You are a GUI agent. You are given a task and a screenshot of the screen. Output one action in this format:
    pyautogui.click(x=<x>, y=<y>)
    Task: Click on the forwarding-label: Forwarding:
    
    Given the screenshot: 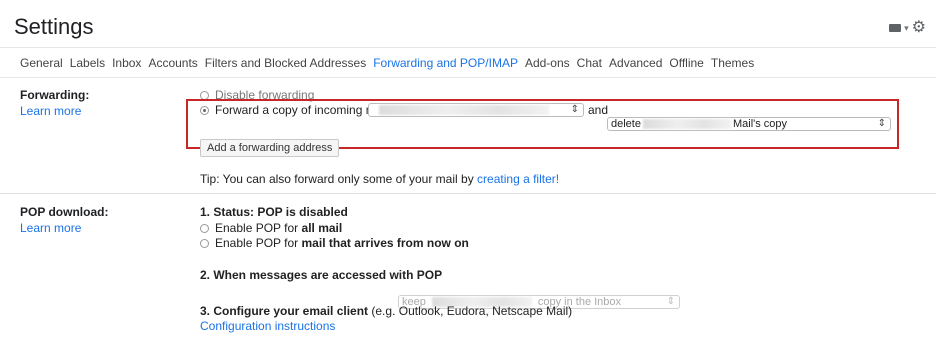 What is the action you would take?
    pyautogui.click(x=55, y=95)
    